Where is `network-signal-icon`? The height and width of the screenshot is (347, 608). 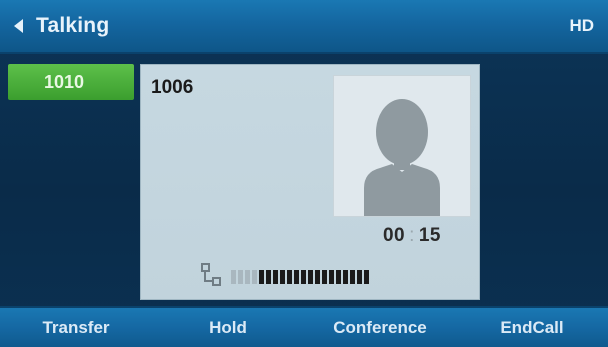
network-signal-icon is located at coordinates (211, 274).